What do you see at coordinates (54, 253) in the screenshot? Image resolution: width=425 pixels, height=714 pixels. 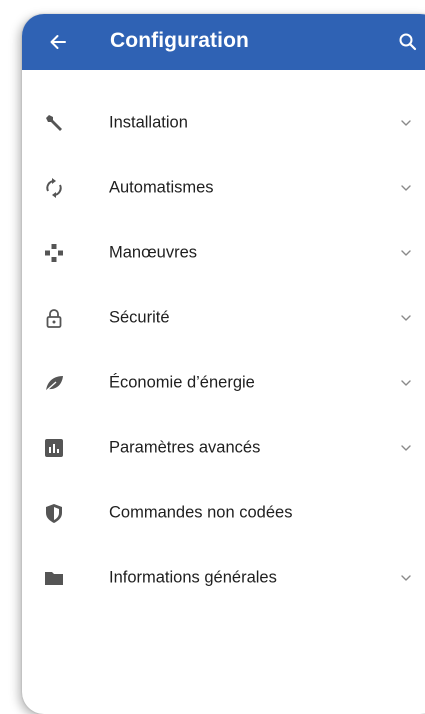 I see `move-arrows-icon` at bounding box center [54, 253].